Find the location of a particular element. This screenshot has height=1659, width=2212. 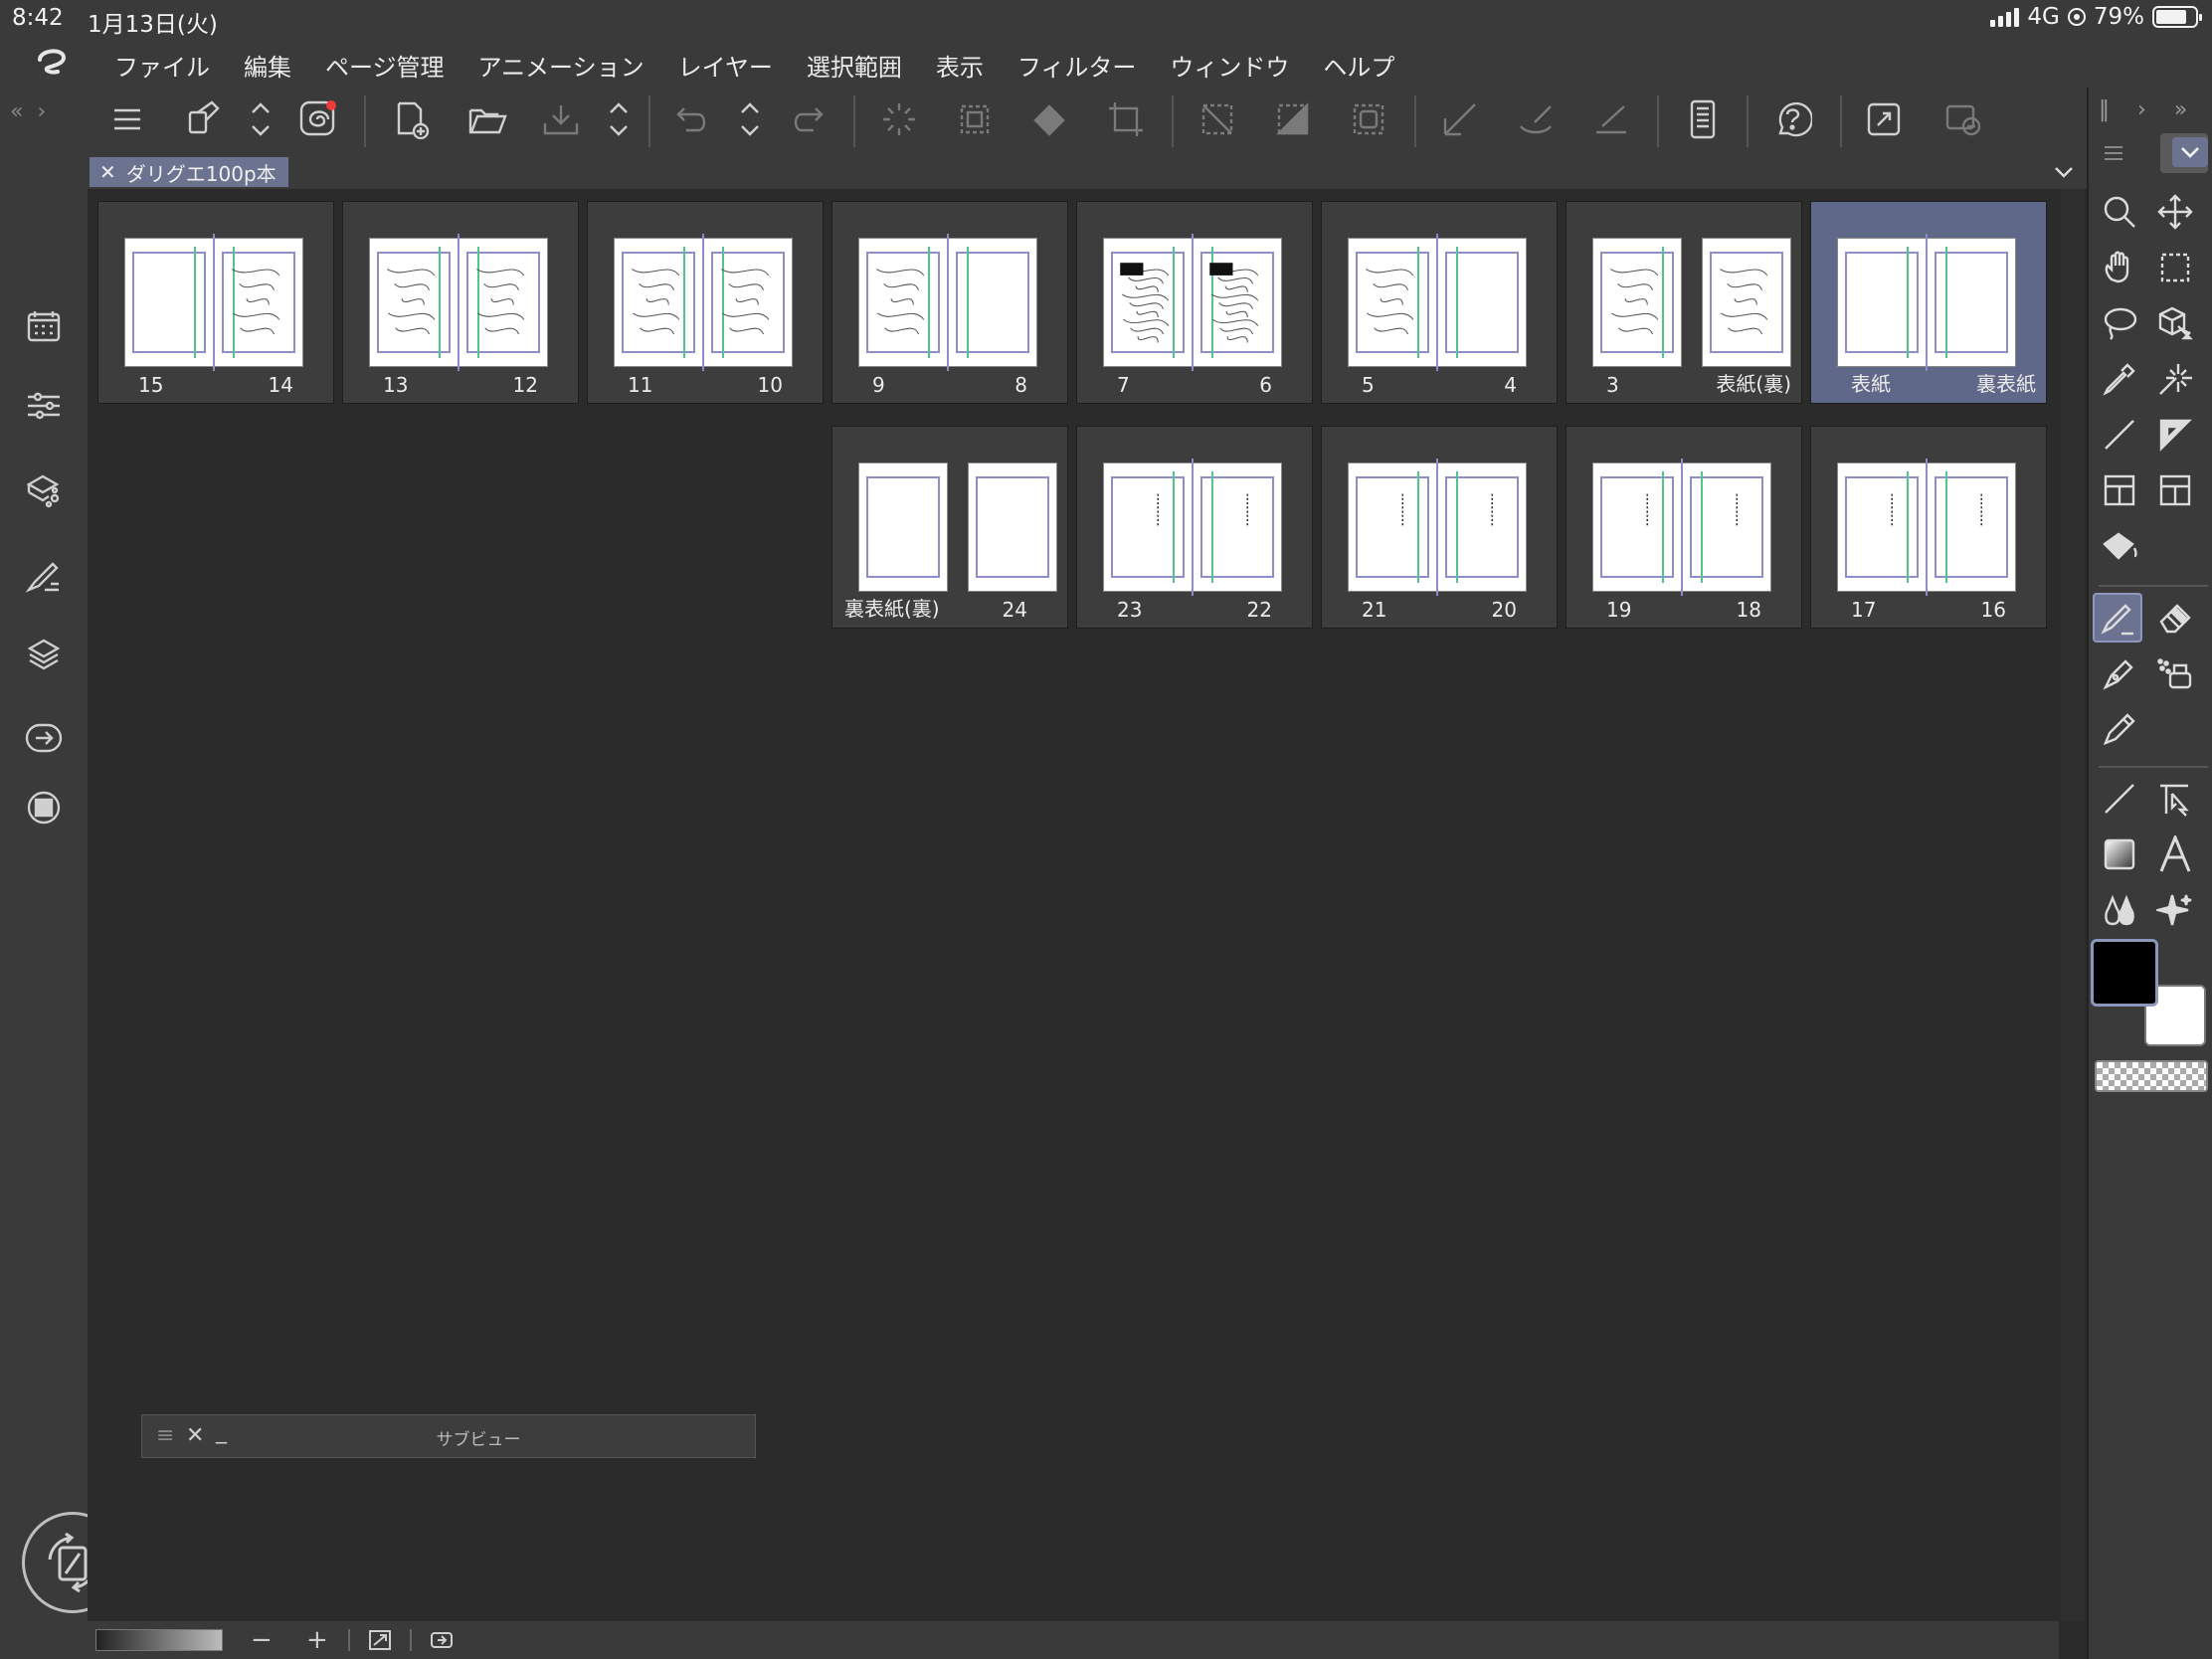

fill-bucket-icon is located at coordinates (203, 119).